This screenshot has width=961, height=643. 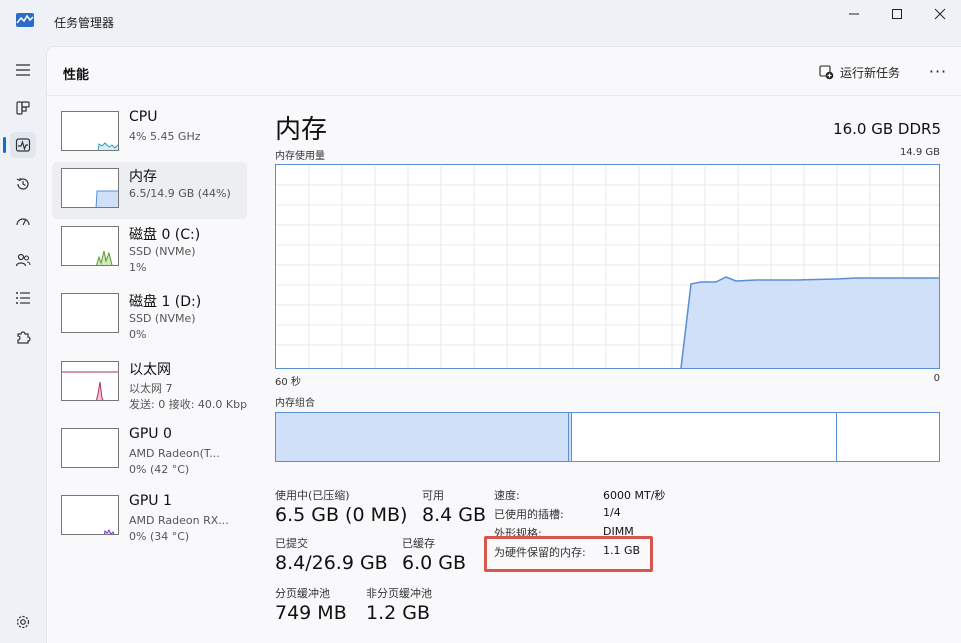 I want to click on minimize-icon, so click(x=854, y=14).